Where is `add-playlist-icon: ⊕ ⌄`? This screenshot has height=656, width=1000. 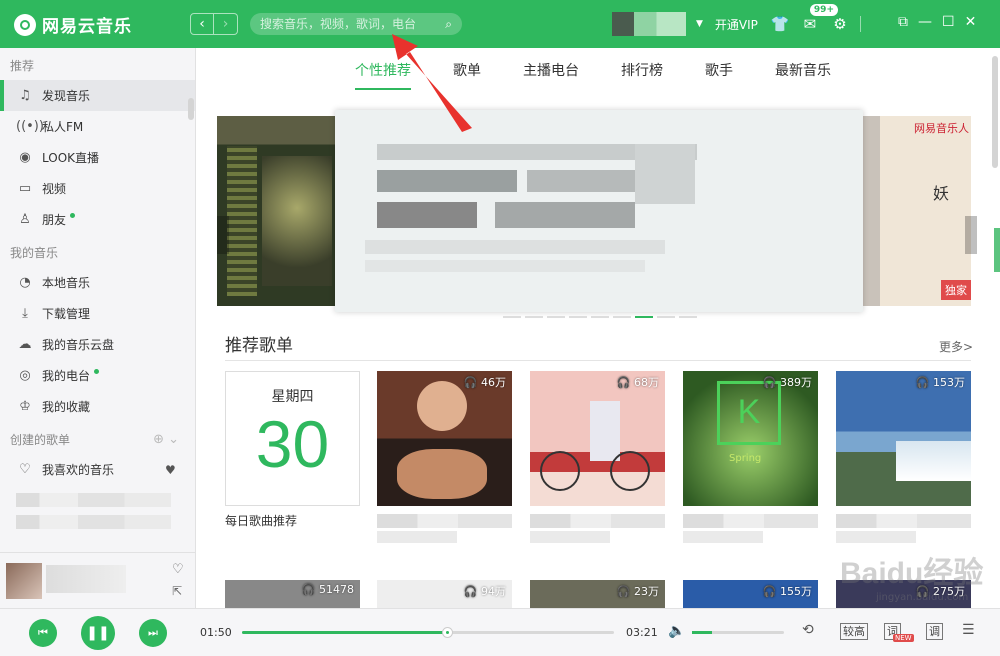
add-playlist-icon: ⊕ ⌄ is located at coordinates (166, 439).